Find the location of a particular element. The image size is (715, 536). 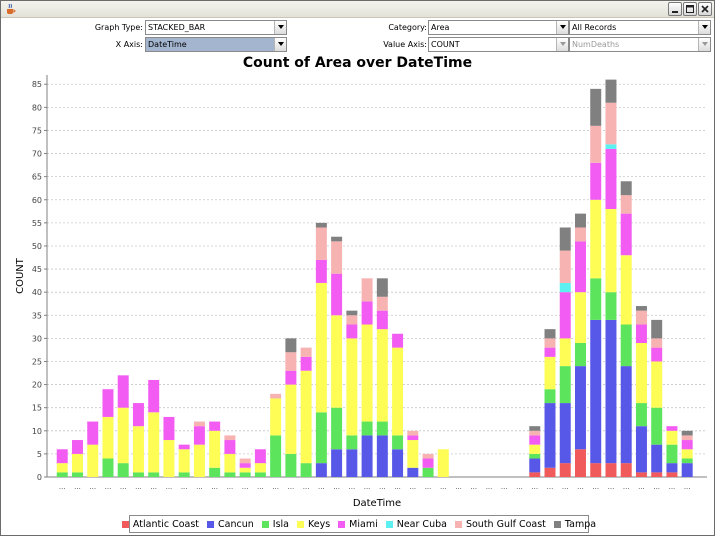

legend-label: Atlantic Coast is located at coordinates (166, 524).